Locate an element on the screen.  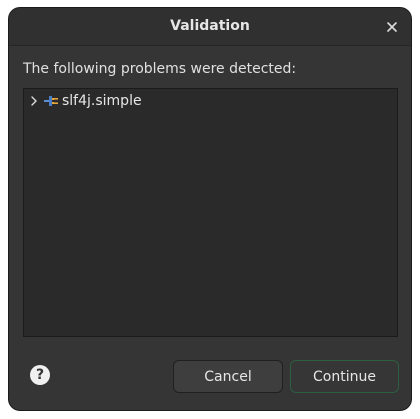
continue-button: Continue is located at coordinates (344, 376).